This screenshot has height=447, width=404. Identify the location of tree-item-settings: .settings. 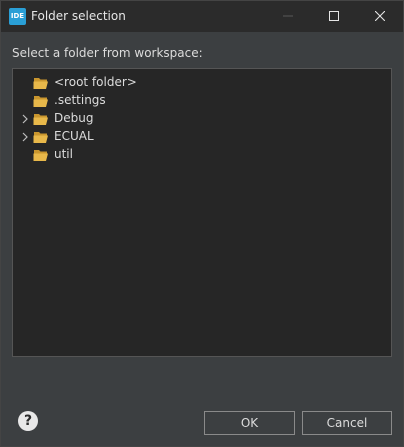
(202, 101).